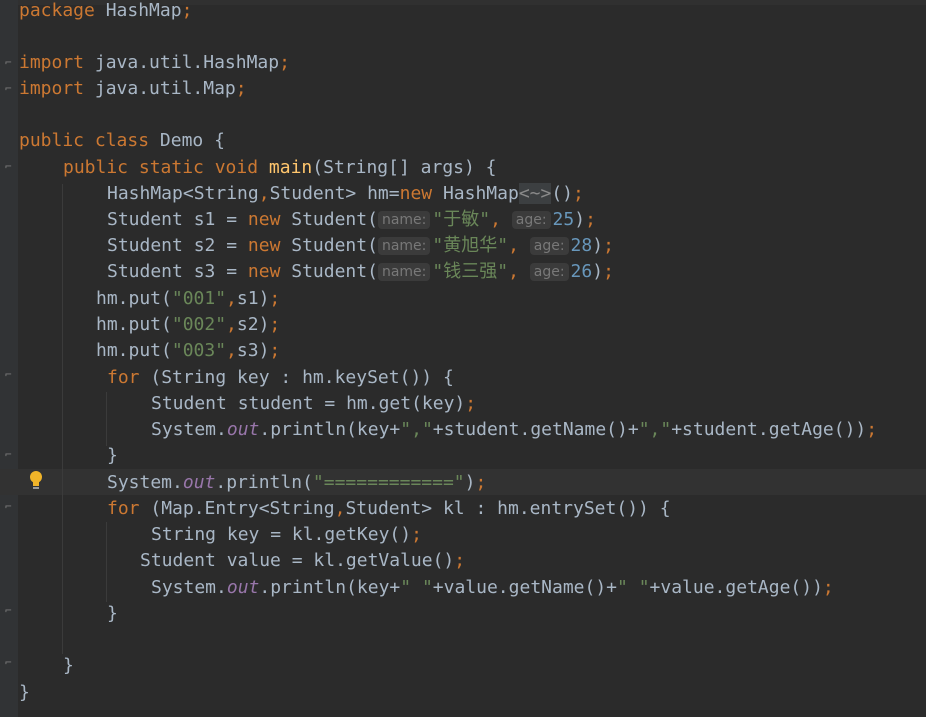  I want to click on code-line-13: hm.put("002",s2);, so click(188, 325).